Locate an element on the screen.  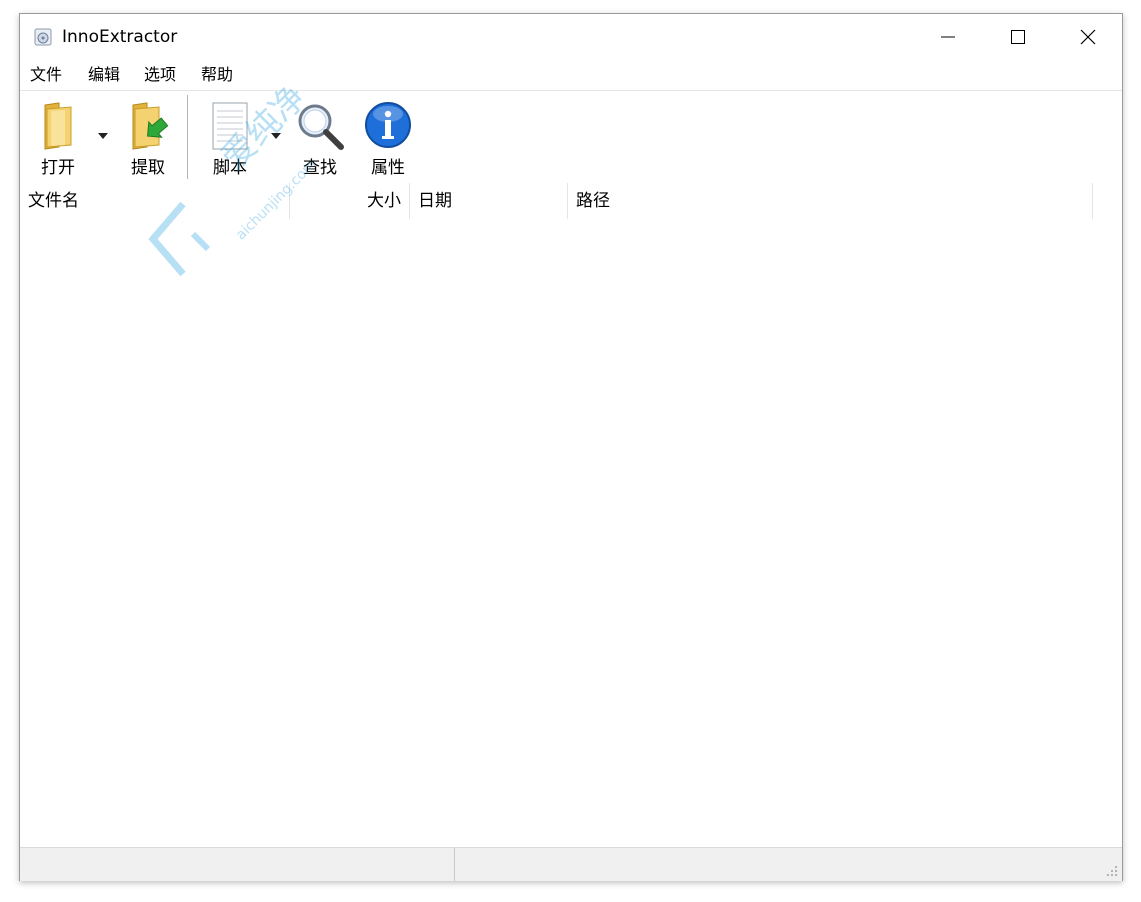
find-button: 查找 is located at coordinates (320, 139).